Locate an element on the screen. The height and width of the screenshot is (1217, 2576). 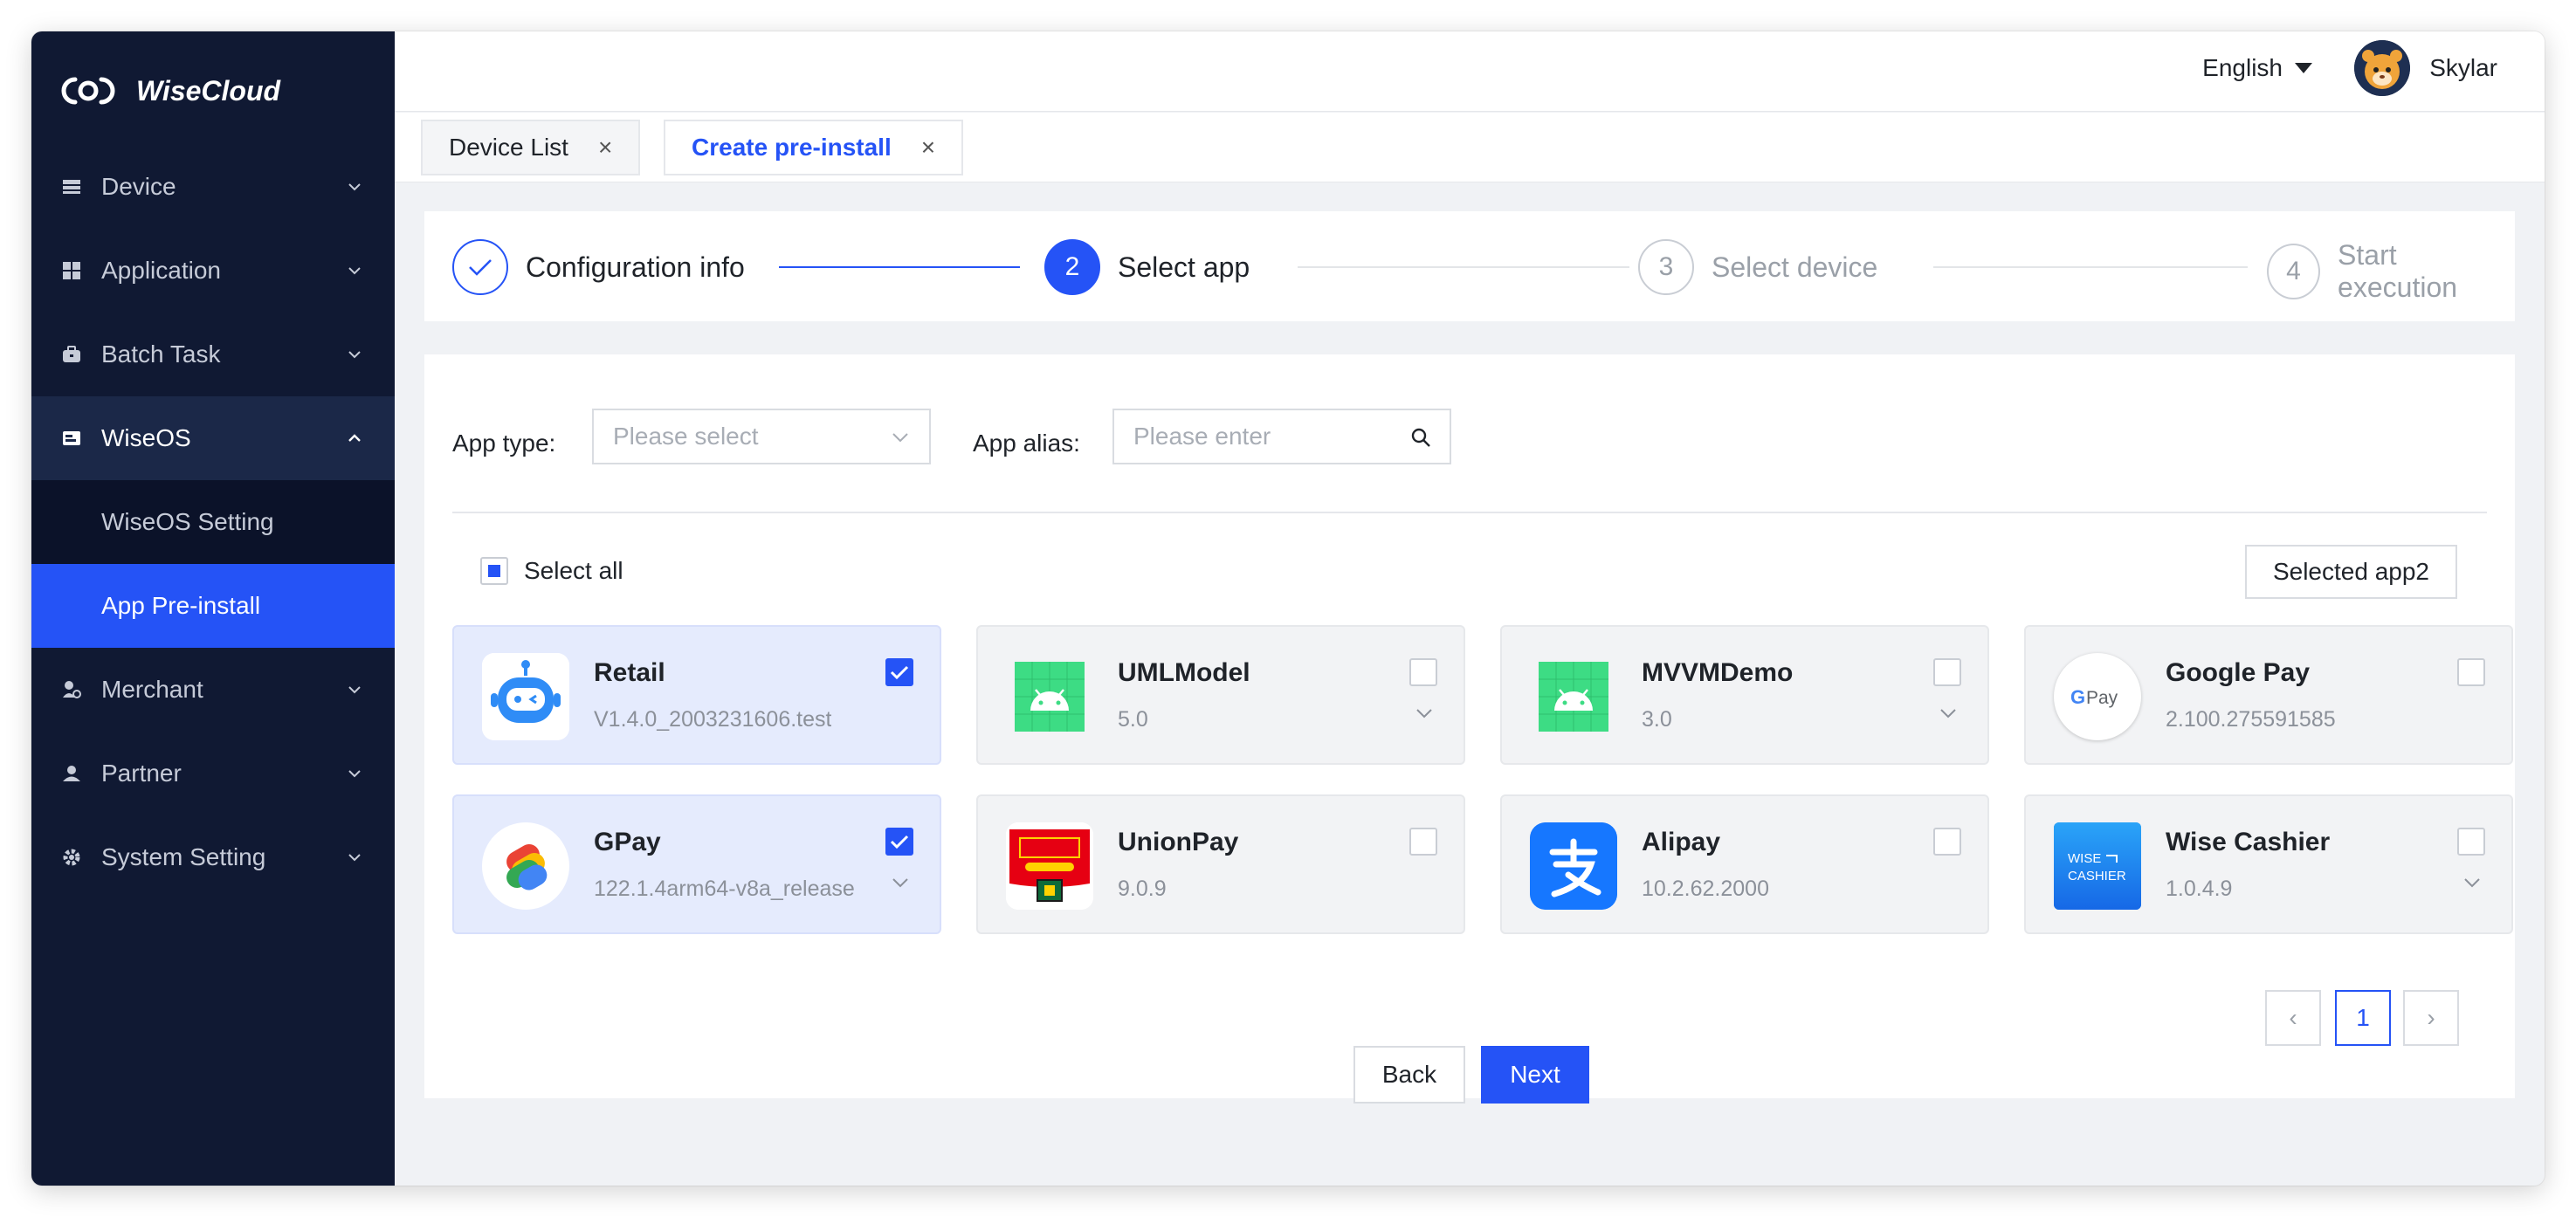
app-card-retail: Retail V1.4.0_2003231606.test is located at coordinates (696, 695).